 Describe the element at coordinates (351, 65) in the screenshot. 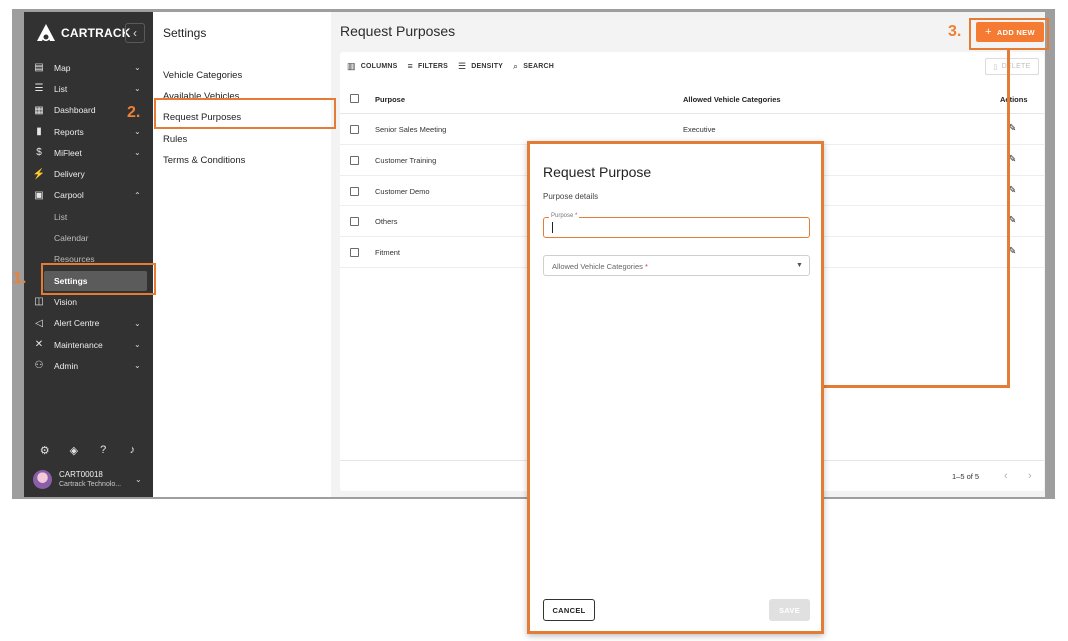

I see `columns-icon: ▥` at that location.